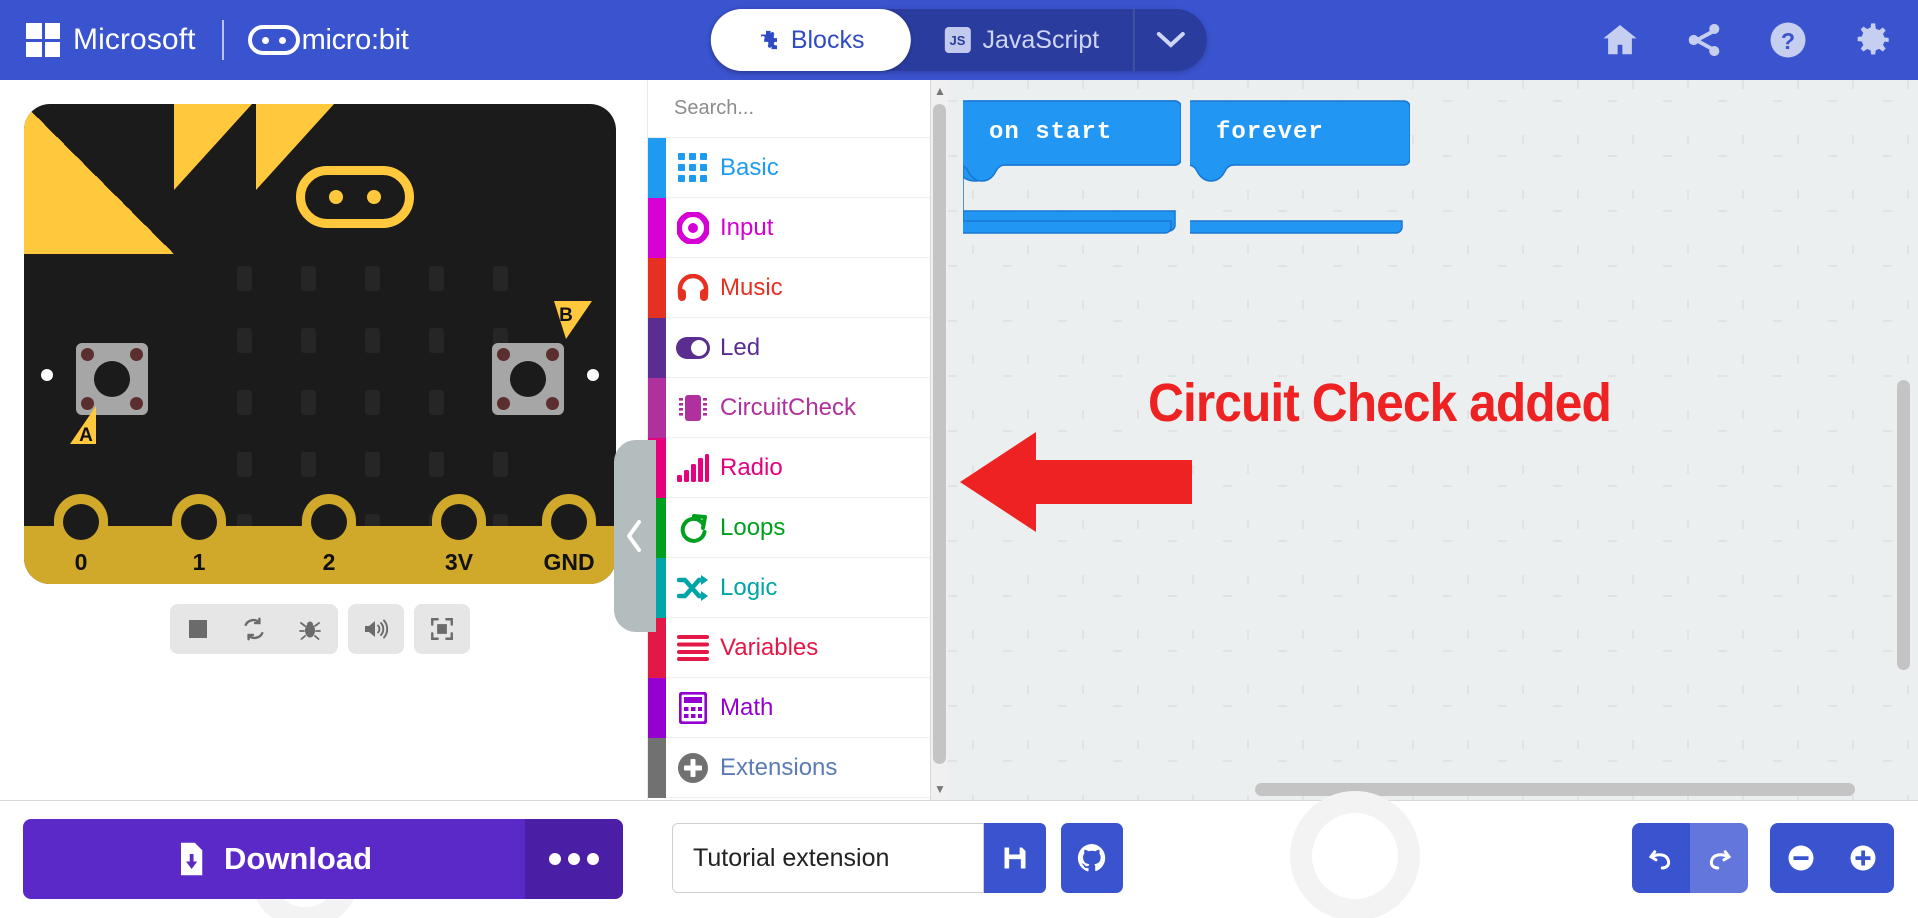 The height and width of the screenshot is (918, 1918). What do you see at coordinates (693, 347) in the screenshot?
I see `toggle-icon` at bounding box center [693, 347].